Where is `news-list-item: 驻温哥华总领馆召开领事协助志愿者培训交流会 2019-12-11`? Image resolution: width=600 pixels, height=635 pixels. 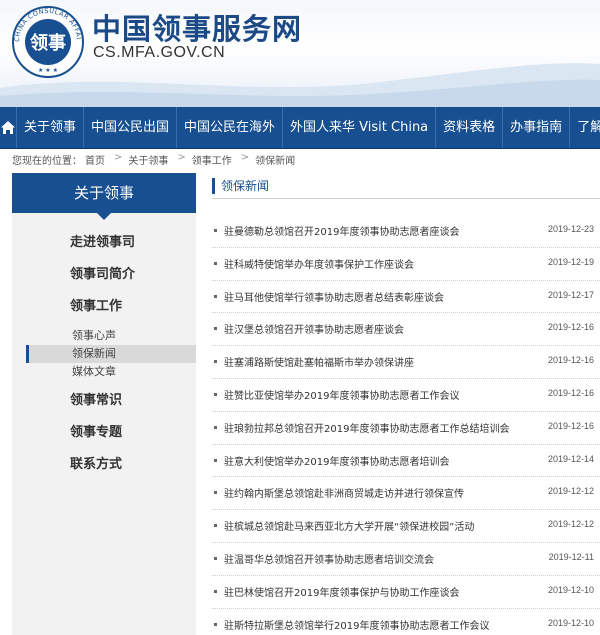
news-list-item: 驻温哥华总领馆召开领事协助志愿者培训交流会 2019-12-11 is located at coordinates (406, 559).